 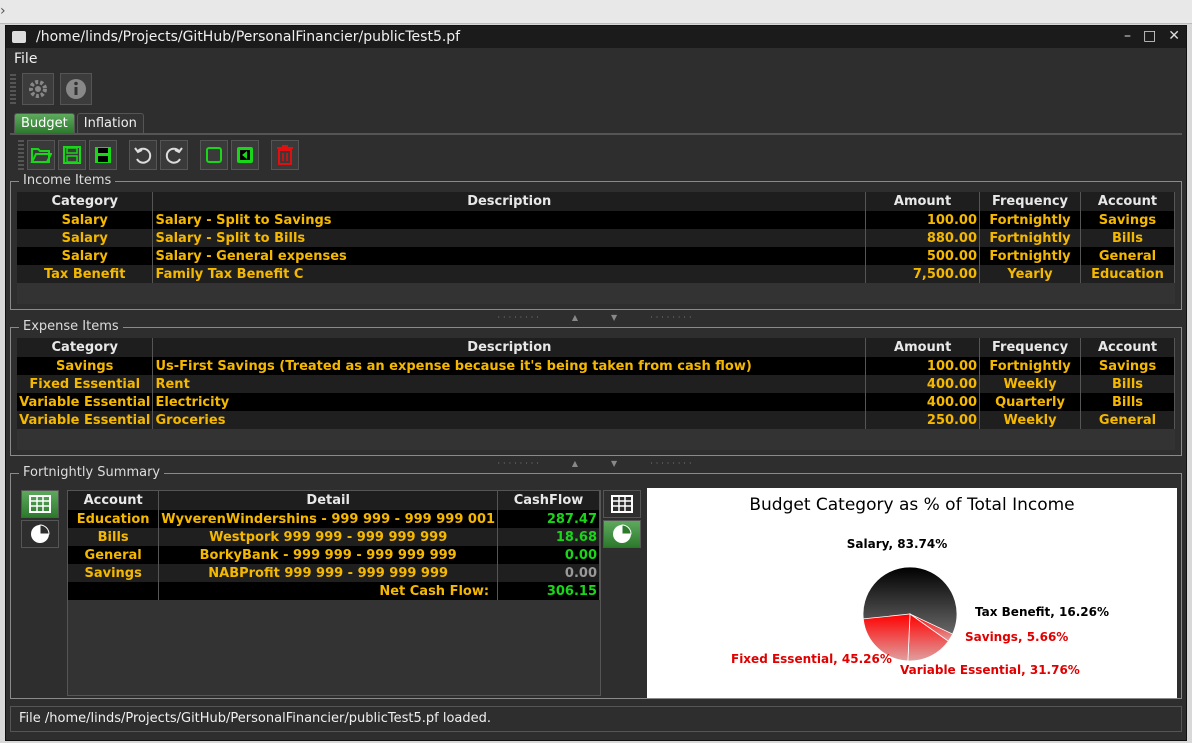 What do you see at coordinates (1149, 36) in the screenshot?
I see `maximize-button: □` at bounding box center [1149, 36].